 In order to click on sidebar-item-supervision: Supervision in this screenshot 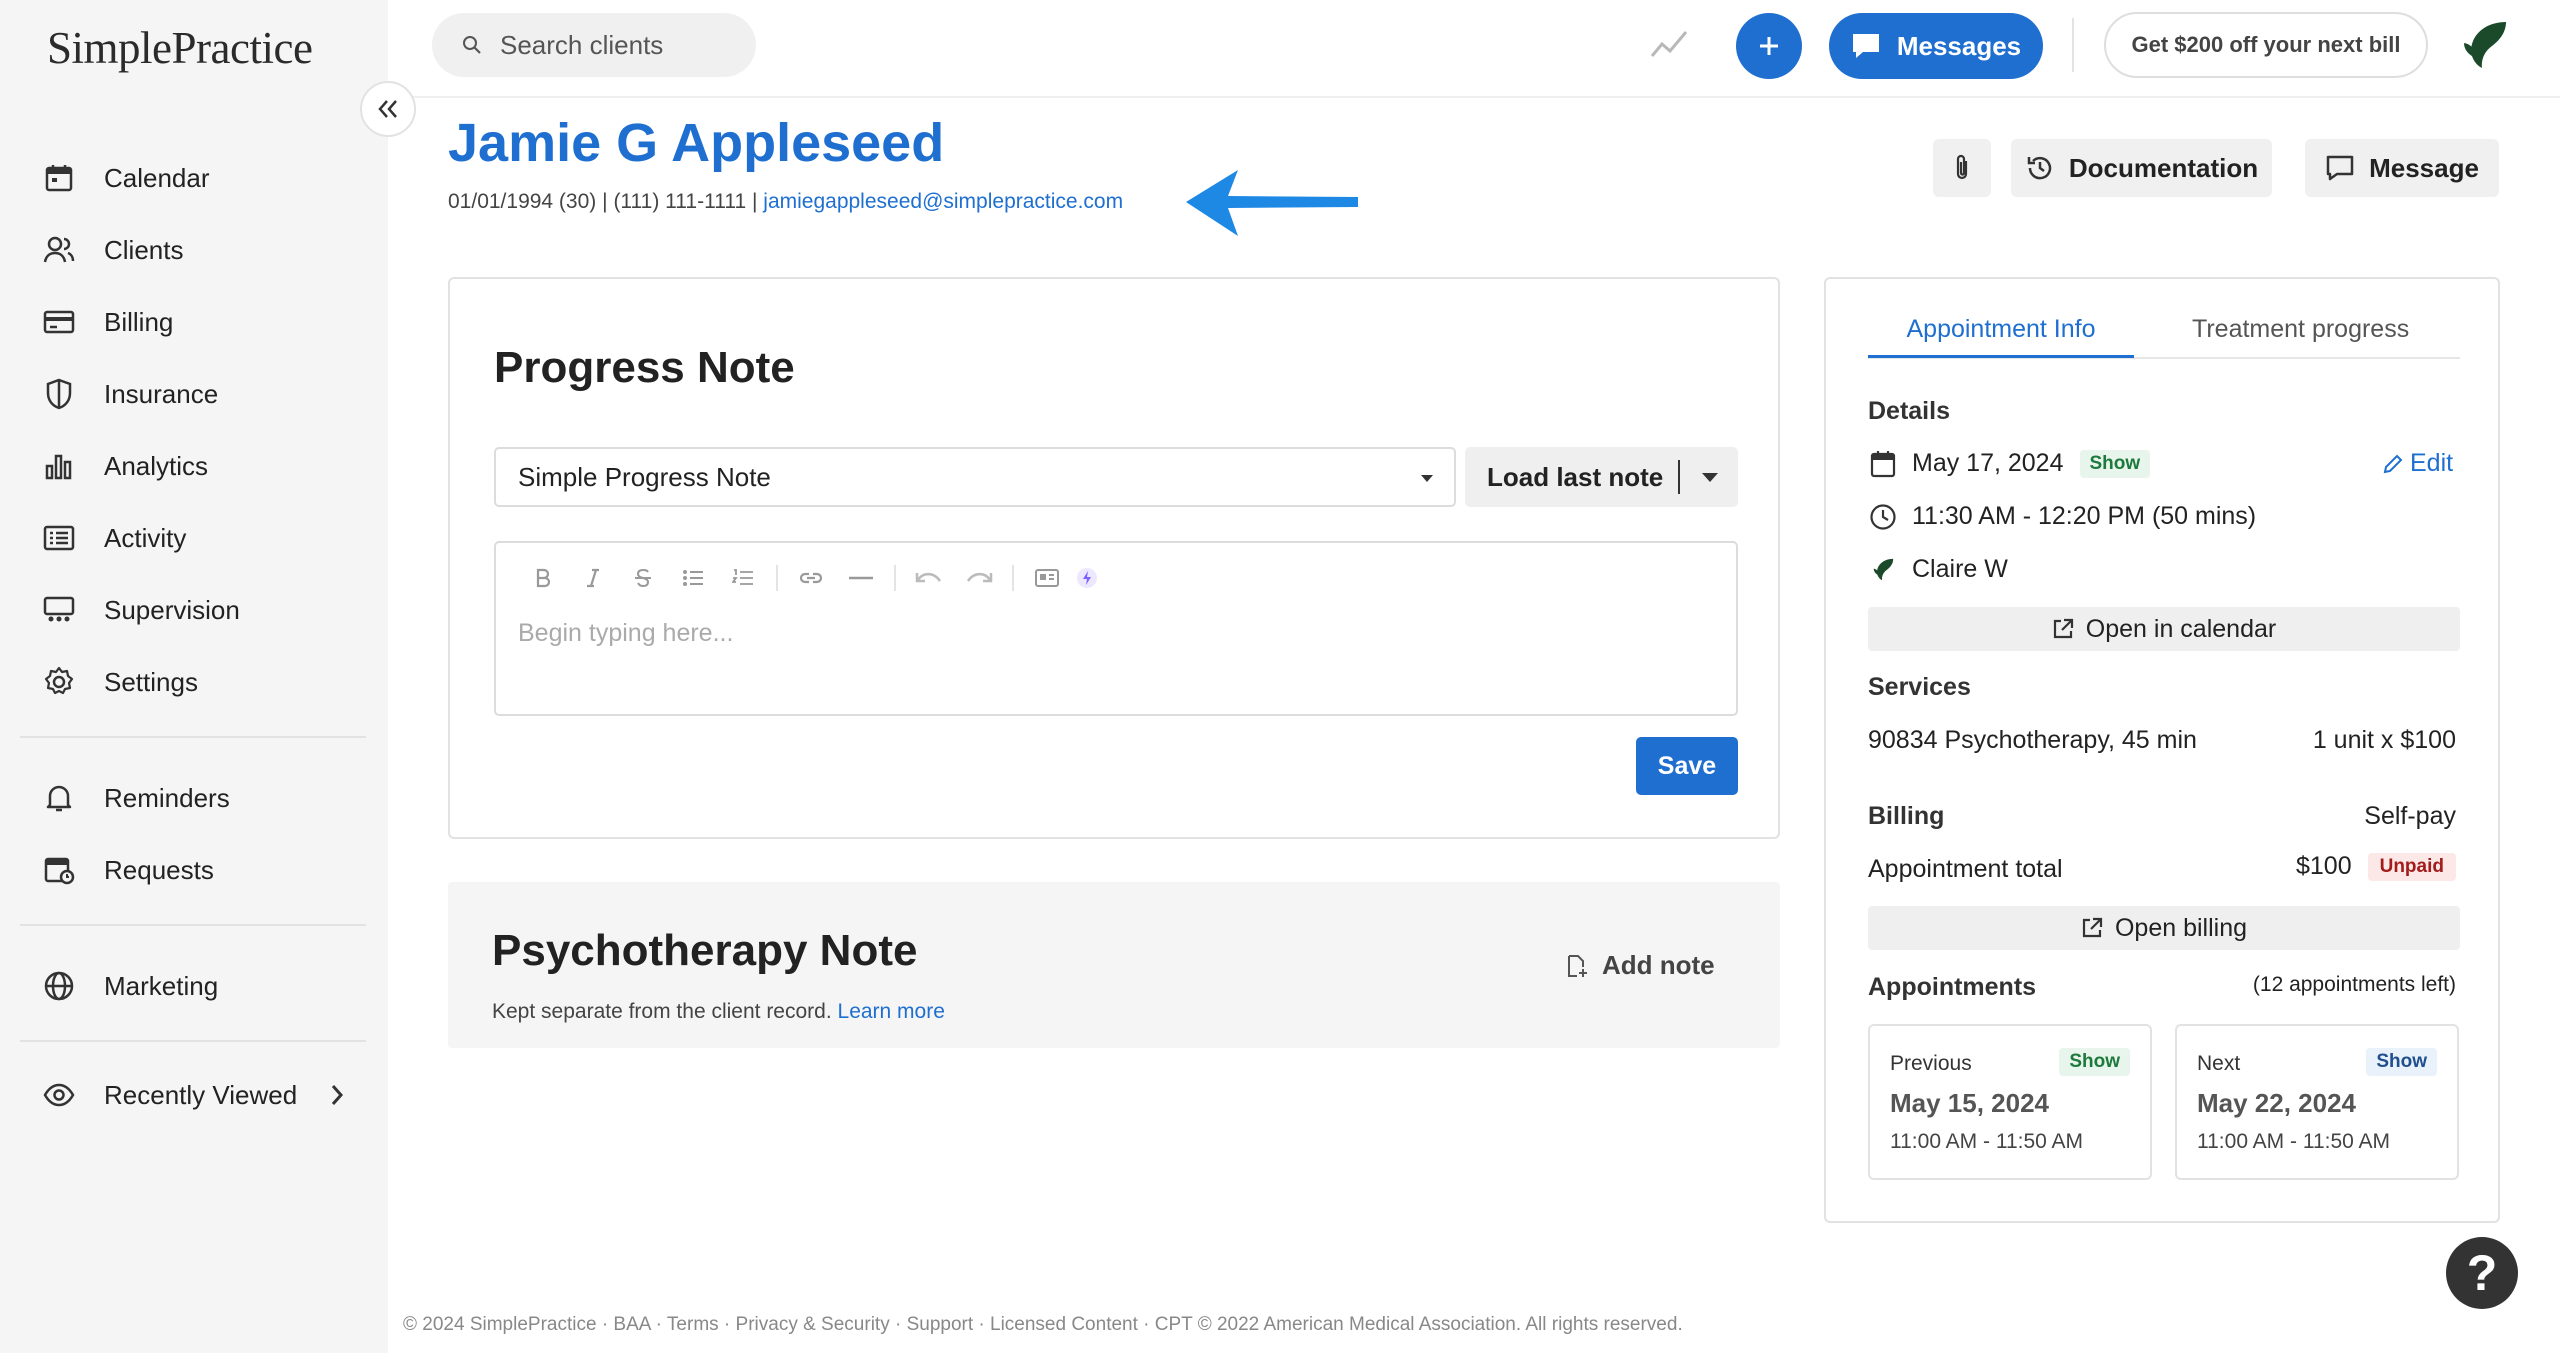, I will do `click(140, 610)`.